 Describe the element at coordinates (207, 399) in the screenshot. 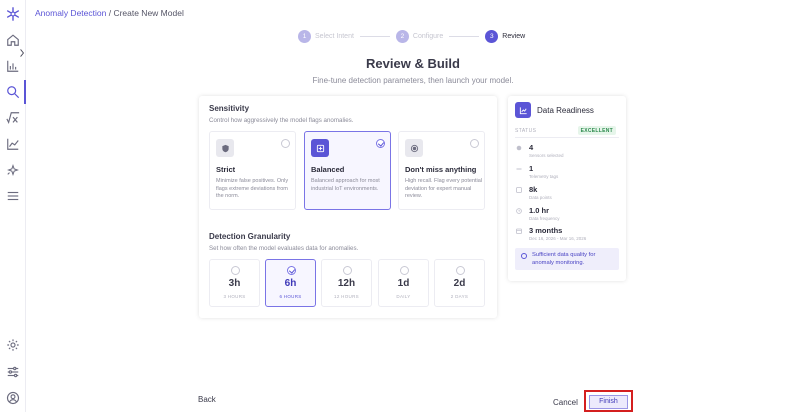

I see `back-button: Back` at that location.